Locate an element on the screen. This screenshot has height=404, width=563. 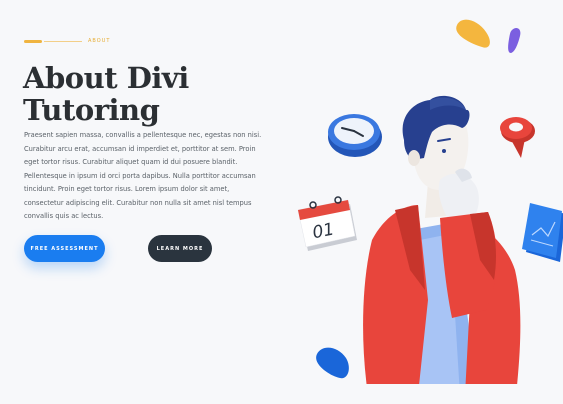
calendar-icon: 01 is located at coordinates (327, 223).